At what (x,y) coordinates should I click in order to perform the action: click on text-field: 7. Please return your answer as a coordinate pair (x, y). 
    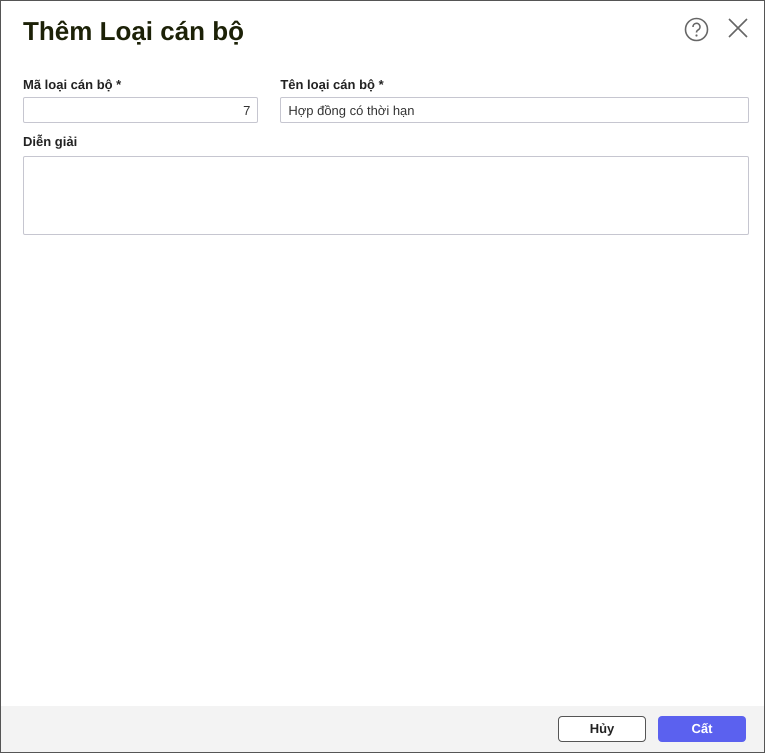
    Looking at the image, I should click on (140, 110).